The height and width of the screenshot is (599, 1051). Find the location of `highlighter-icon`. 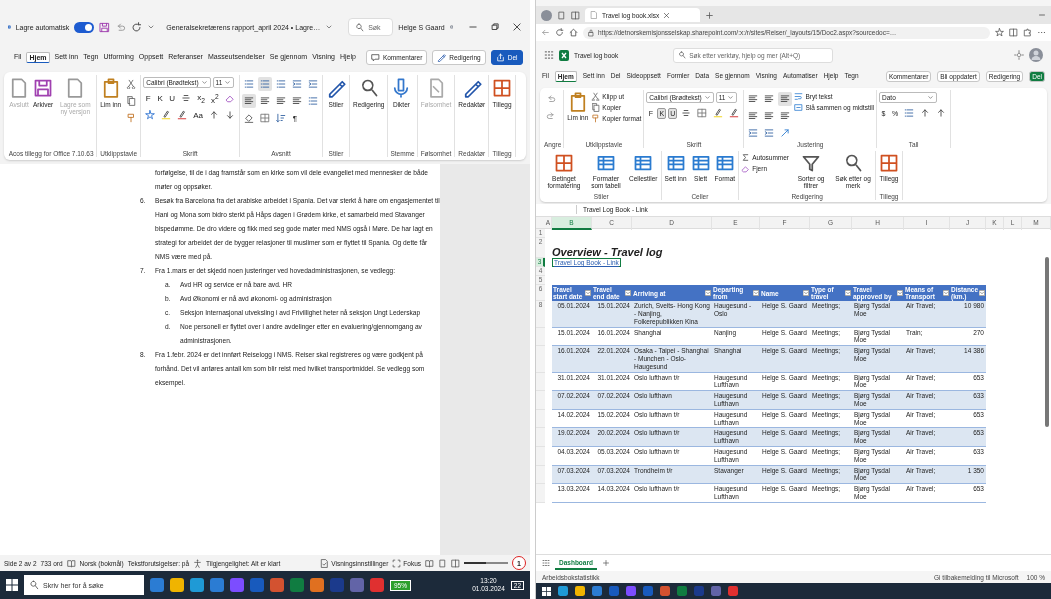

highlighter-icon is located at coordinates (166, 115).